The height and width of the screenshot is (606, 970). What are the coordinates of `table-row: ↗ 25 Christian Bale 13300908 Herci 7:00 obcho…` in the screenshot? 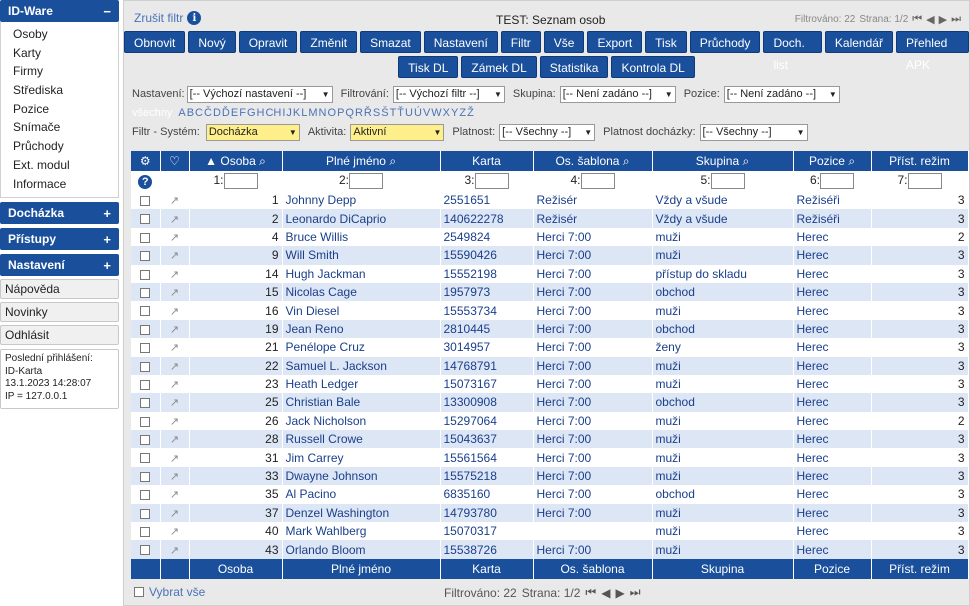 It's located at (550, 402).